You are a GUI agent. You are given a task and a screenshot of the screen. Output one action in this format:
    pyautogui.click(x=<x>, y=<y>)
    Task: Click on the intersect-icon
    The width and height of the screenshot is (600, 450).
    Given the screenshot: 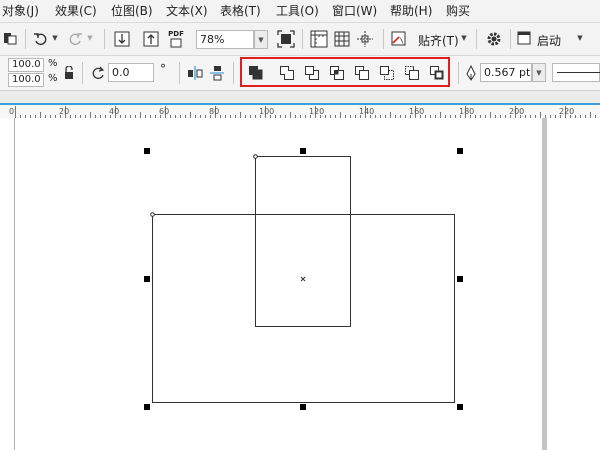 What is the action you would take?
    pyautogui.click(x=337, y=73)
    